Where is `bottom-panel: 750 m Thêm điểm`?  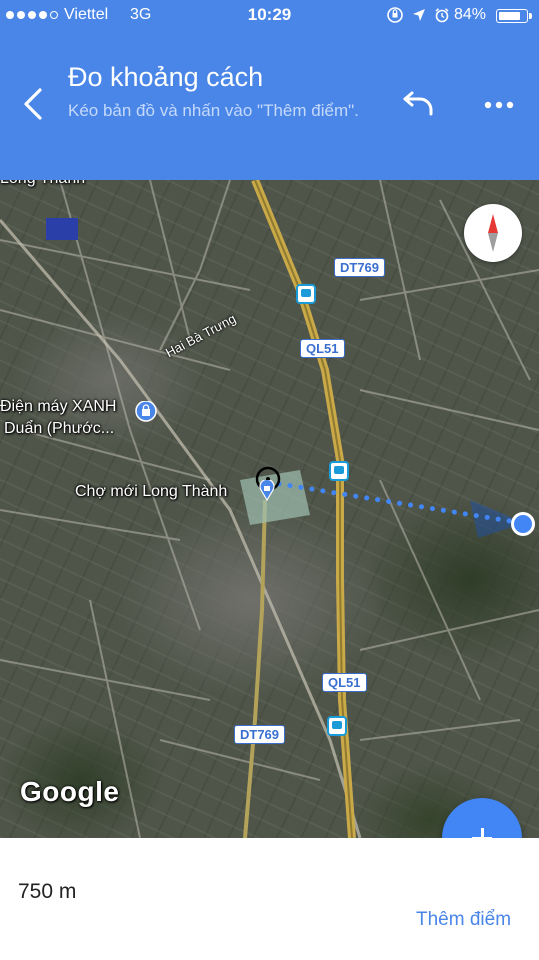 bottom-panel: 750 m Thêm điểm is located at coordinates (269, 899).